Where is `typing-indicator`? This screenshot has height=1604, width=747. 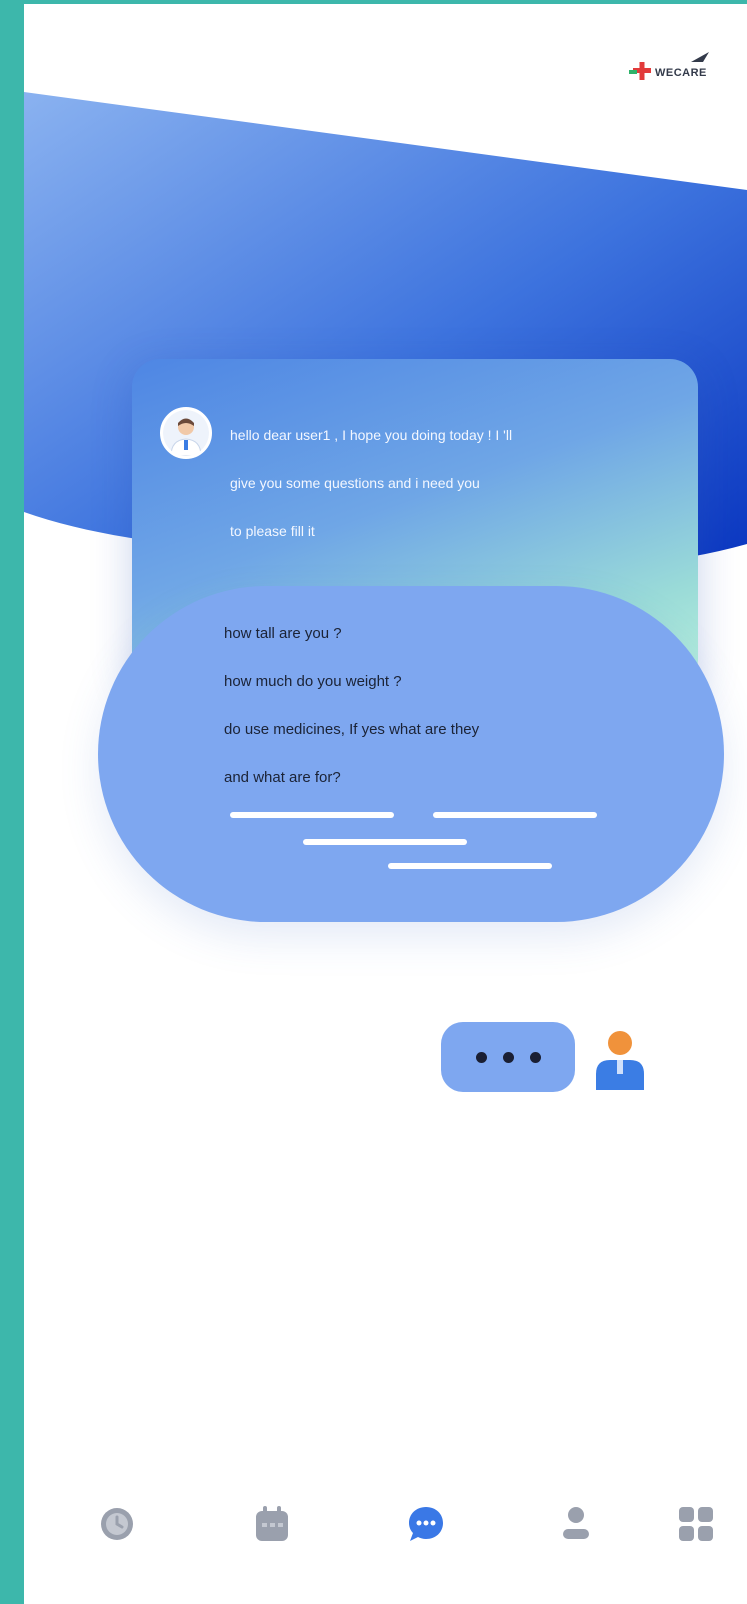
typing-indicator is located at coordinates (508, 1057).